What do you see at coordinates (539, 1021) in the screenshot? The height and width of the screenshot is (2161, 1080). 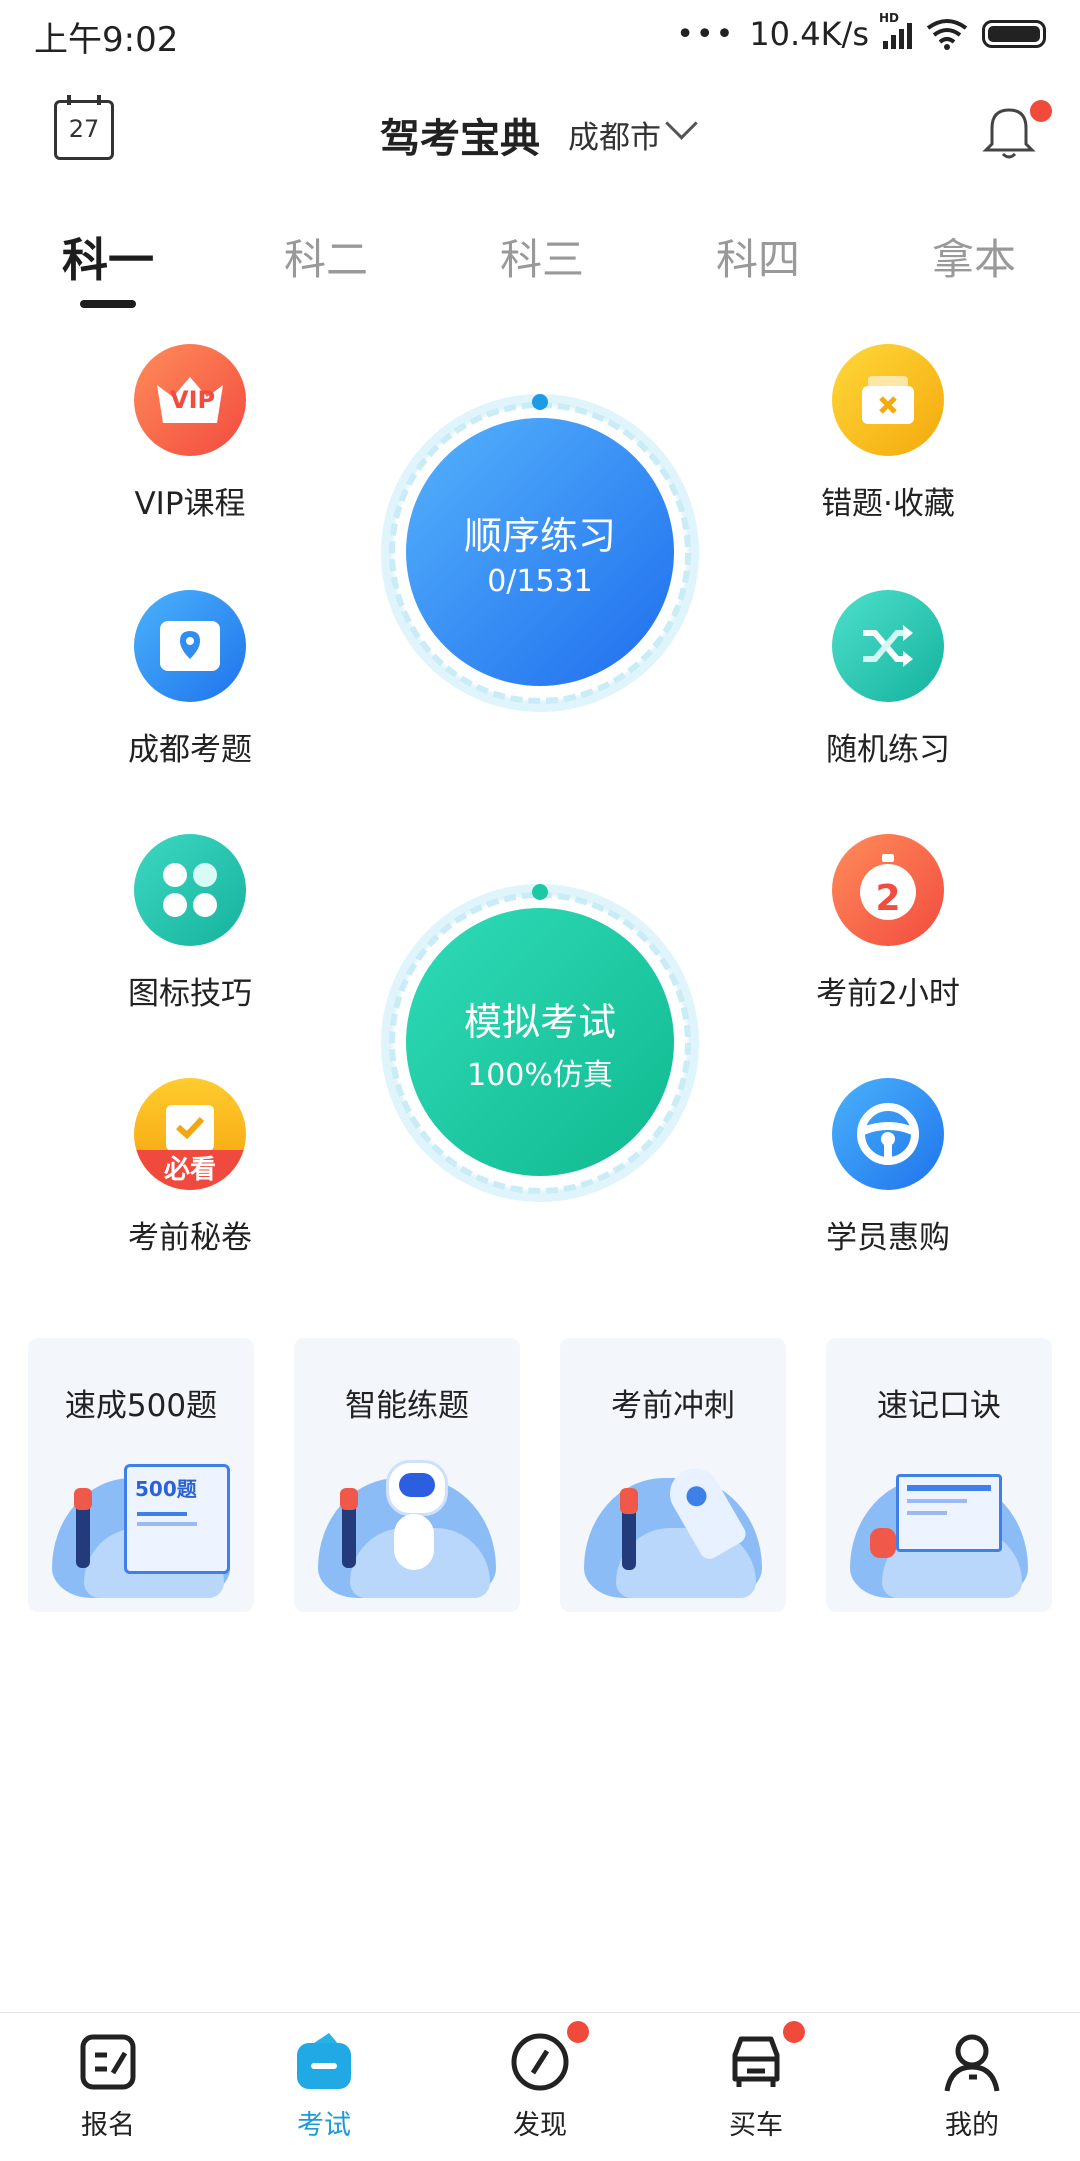 I see `exam-title: 模拟考试` at bounding box center [539, 1021].